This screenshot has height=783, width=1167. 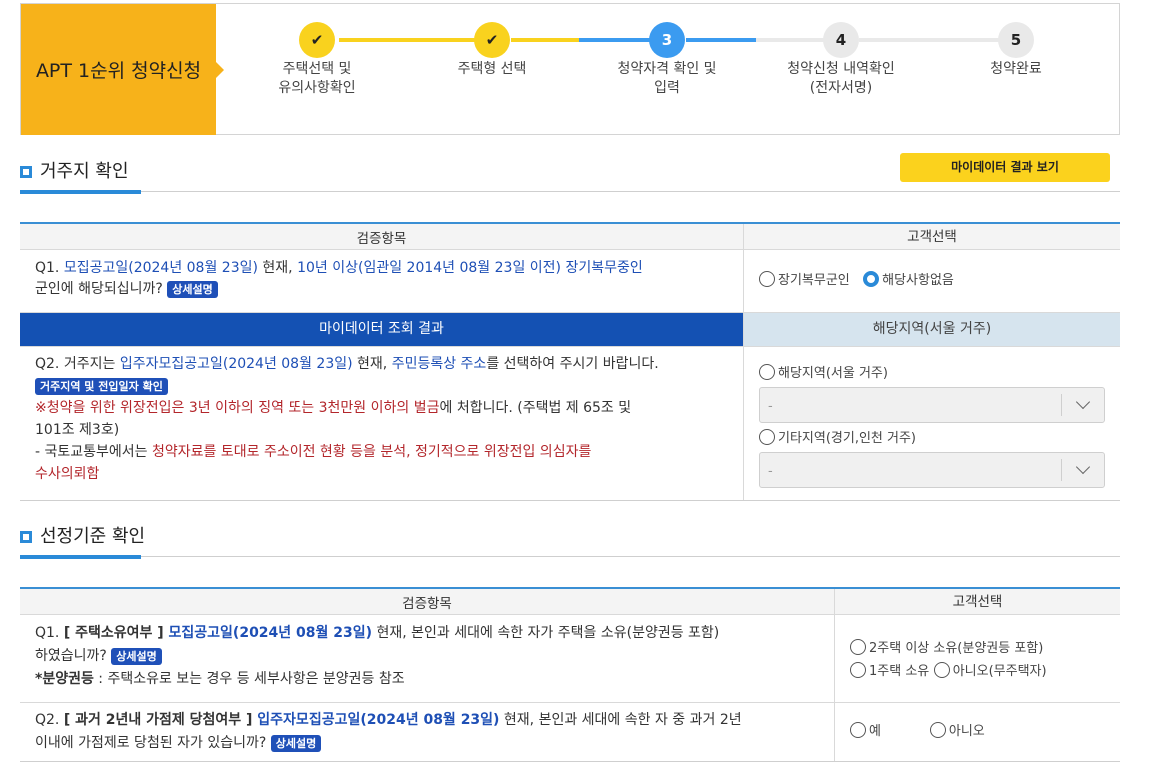 What do you see at coordinates (858, 670) in the screenshot?
I see `radio-one-house` at bounding box center [858, 670].